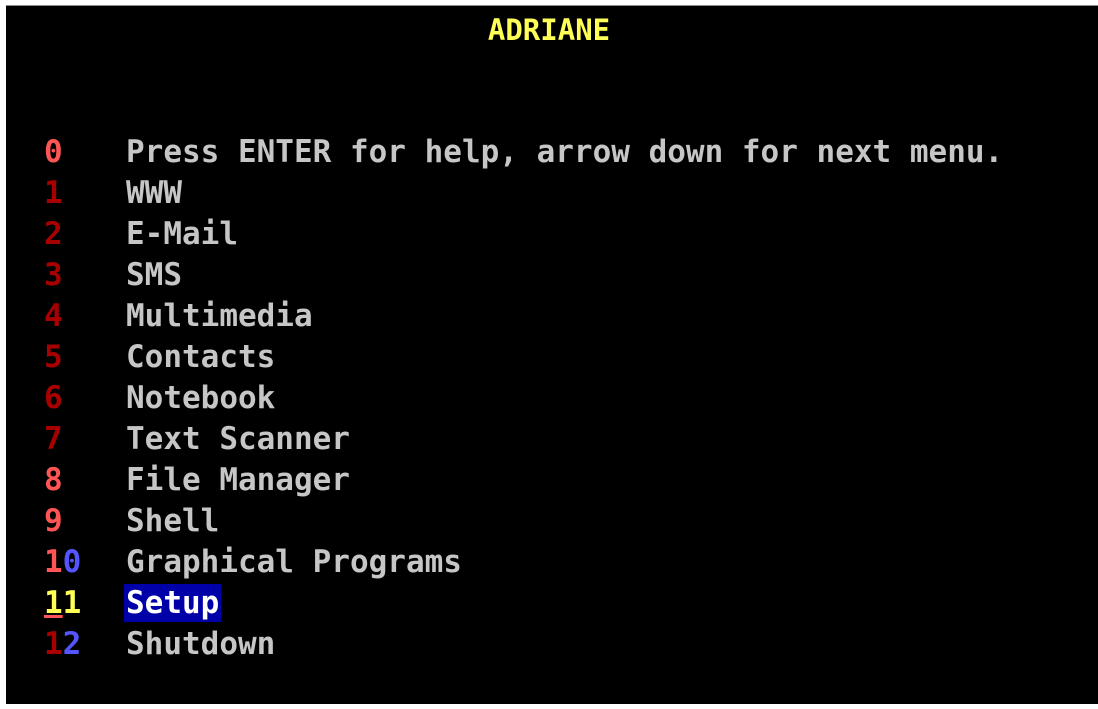  I want to click on menu-item-label: Shell, so click(173, 521).